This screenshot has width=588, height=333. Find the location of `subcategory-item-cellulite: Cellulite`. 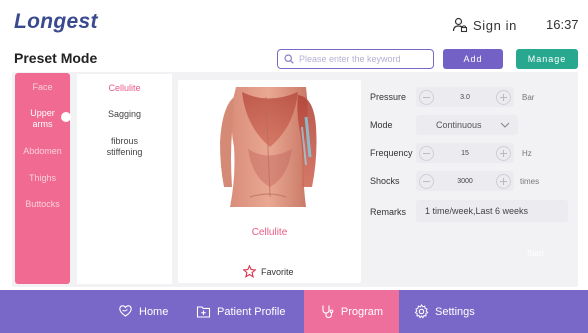

subcategory-item-cellulite: Cellulite is located at coordinates (124, 88).